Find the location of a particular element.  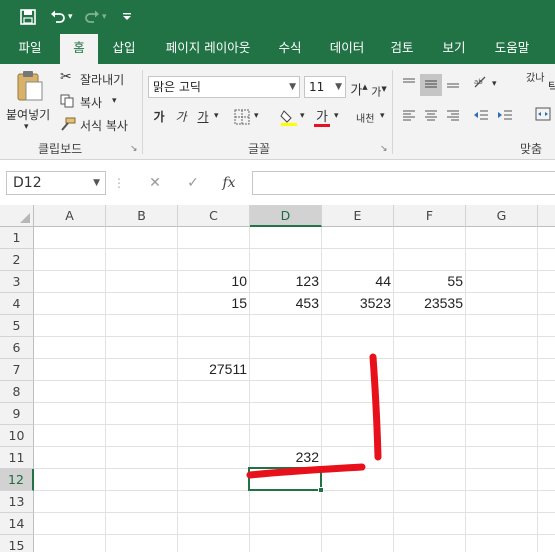

shrink-font-button: 가▼ is located at coordinates (379, 89).